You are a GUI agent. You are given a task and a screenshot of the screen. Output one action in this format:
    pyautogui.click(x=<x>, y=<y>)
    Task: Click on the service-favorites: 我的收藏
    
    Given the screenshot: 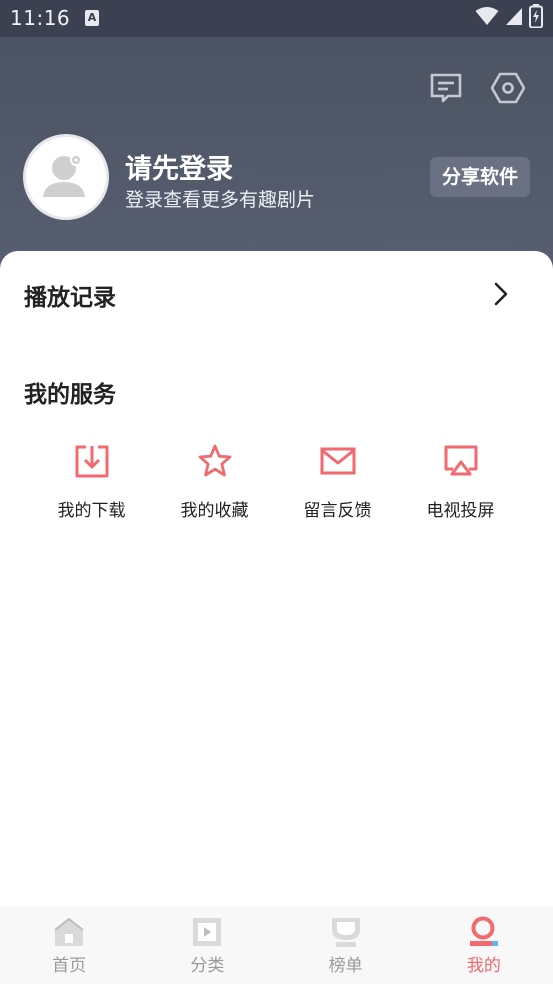 What is the action you would take?
    pyautogui.click(x=214, y=486)
    